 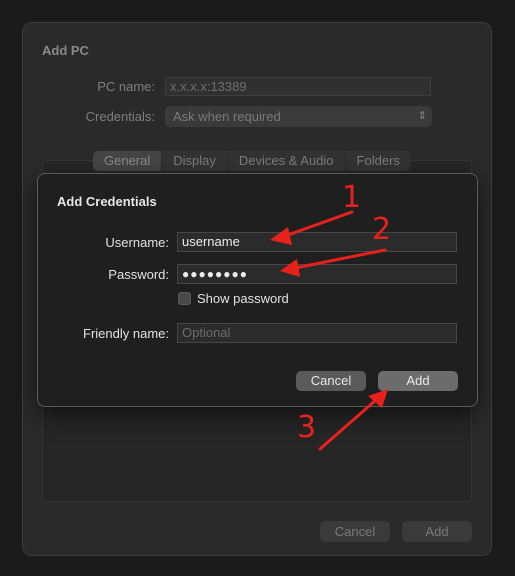 I want to click on arrow-2-head, so click(x=290, y=268).